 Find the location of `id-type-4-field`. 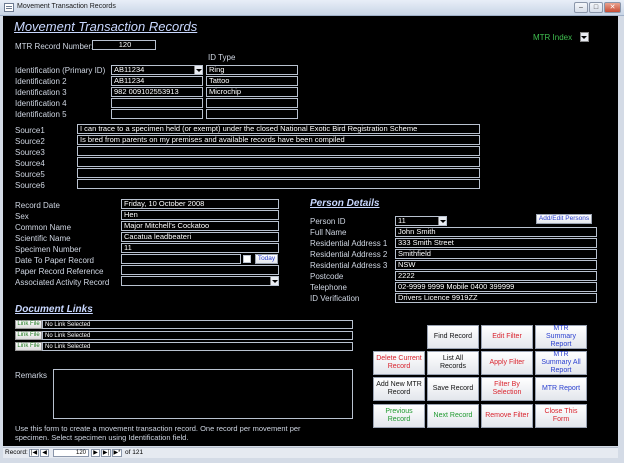

id-type-4-field is located at coordinates (252, 103).